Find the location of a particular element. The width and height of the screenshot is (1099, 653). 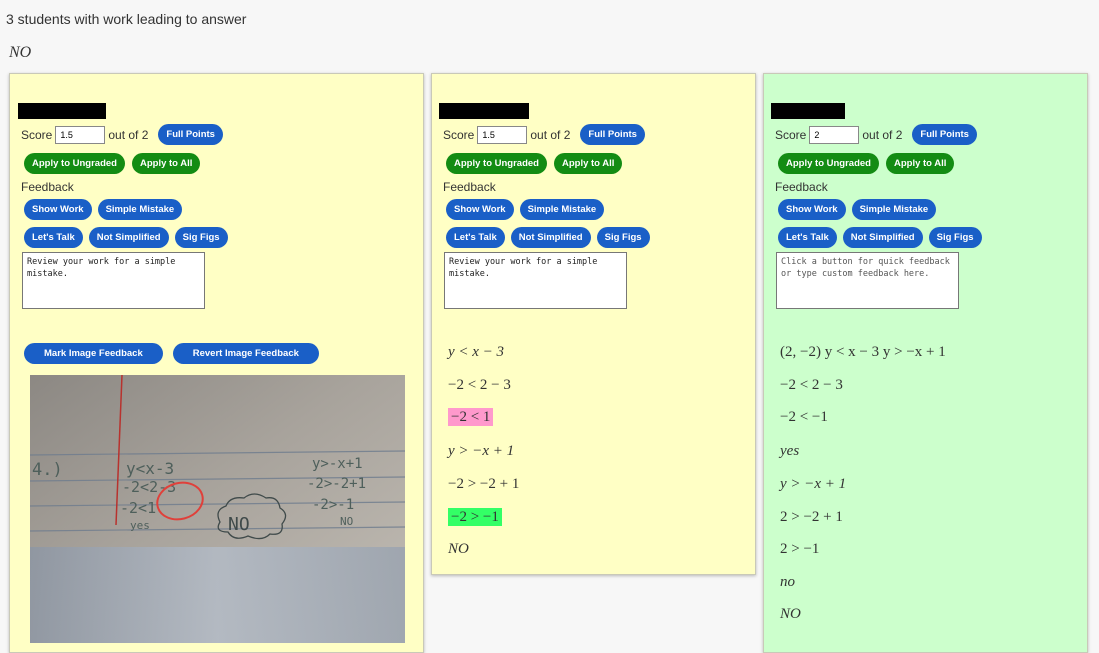

correct-highlight: −2 > −1 is located at coordinates (475, 517).